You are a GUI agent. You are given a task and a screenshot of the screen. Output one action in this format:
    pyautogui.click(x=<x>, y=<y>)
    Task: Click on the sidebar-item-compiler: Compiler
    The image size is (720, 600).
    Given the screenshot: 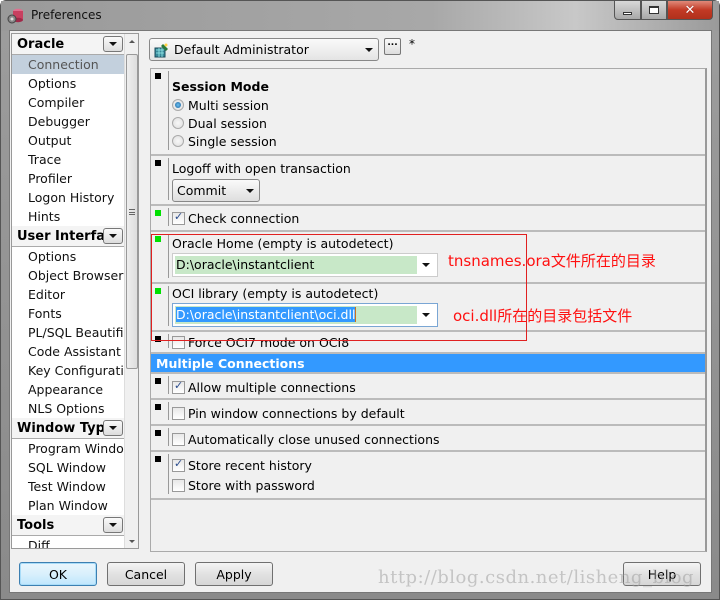 What is the action you would take?
    pyautogui.click(x=68, y=102)
    